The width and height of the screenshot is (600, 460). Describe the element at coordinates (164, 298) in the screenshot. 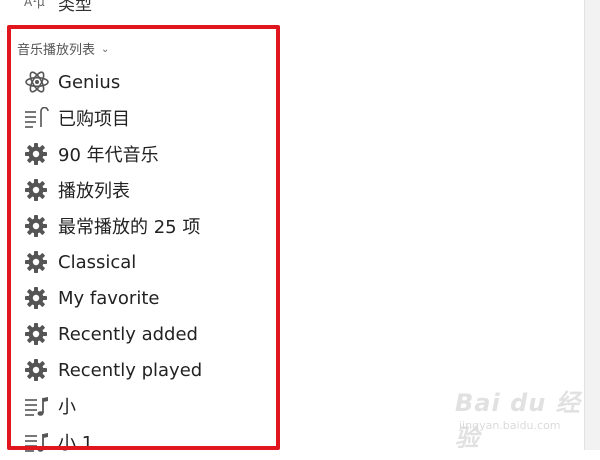

I see `playlist-item-my-favorite: My favorite` at that location.